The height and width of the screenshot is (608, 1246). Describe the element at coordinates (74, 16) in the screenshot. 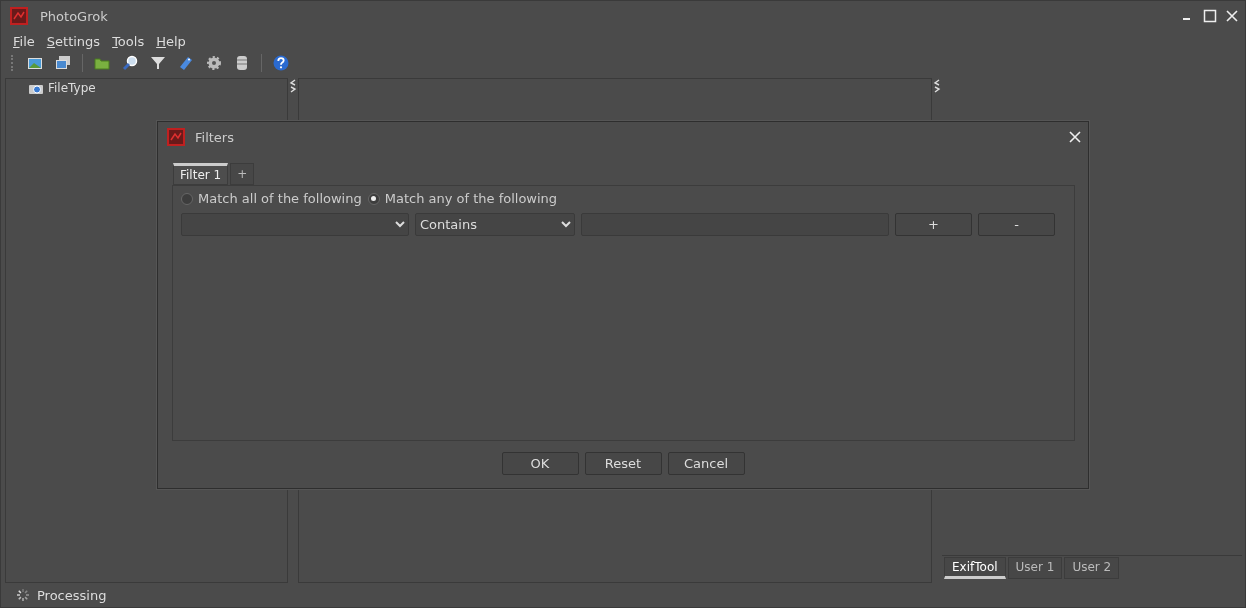

I see `window-title: PhotoGrok` at that location.